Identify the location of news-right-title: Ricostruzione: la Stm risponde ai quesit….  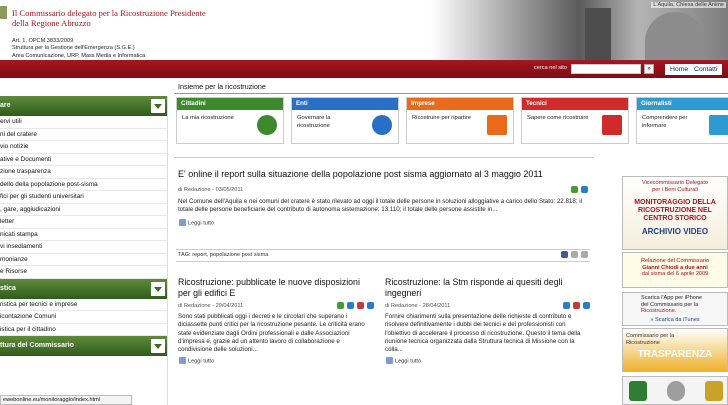
(487, 288).